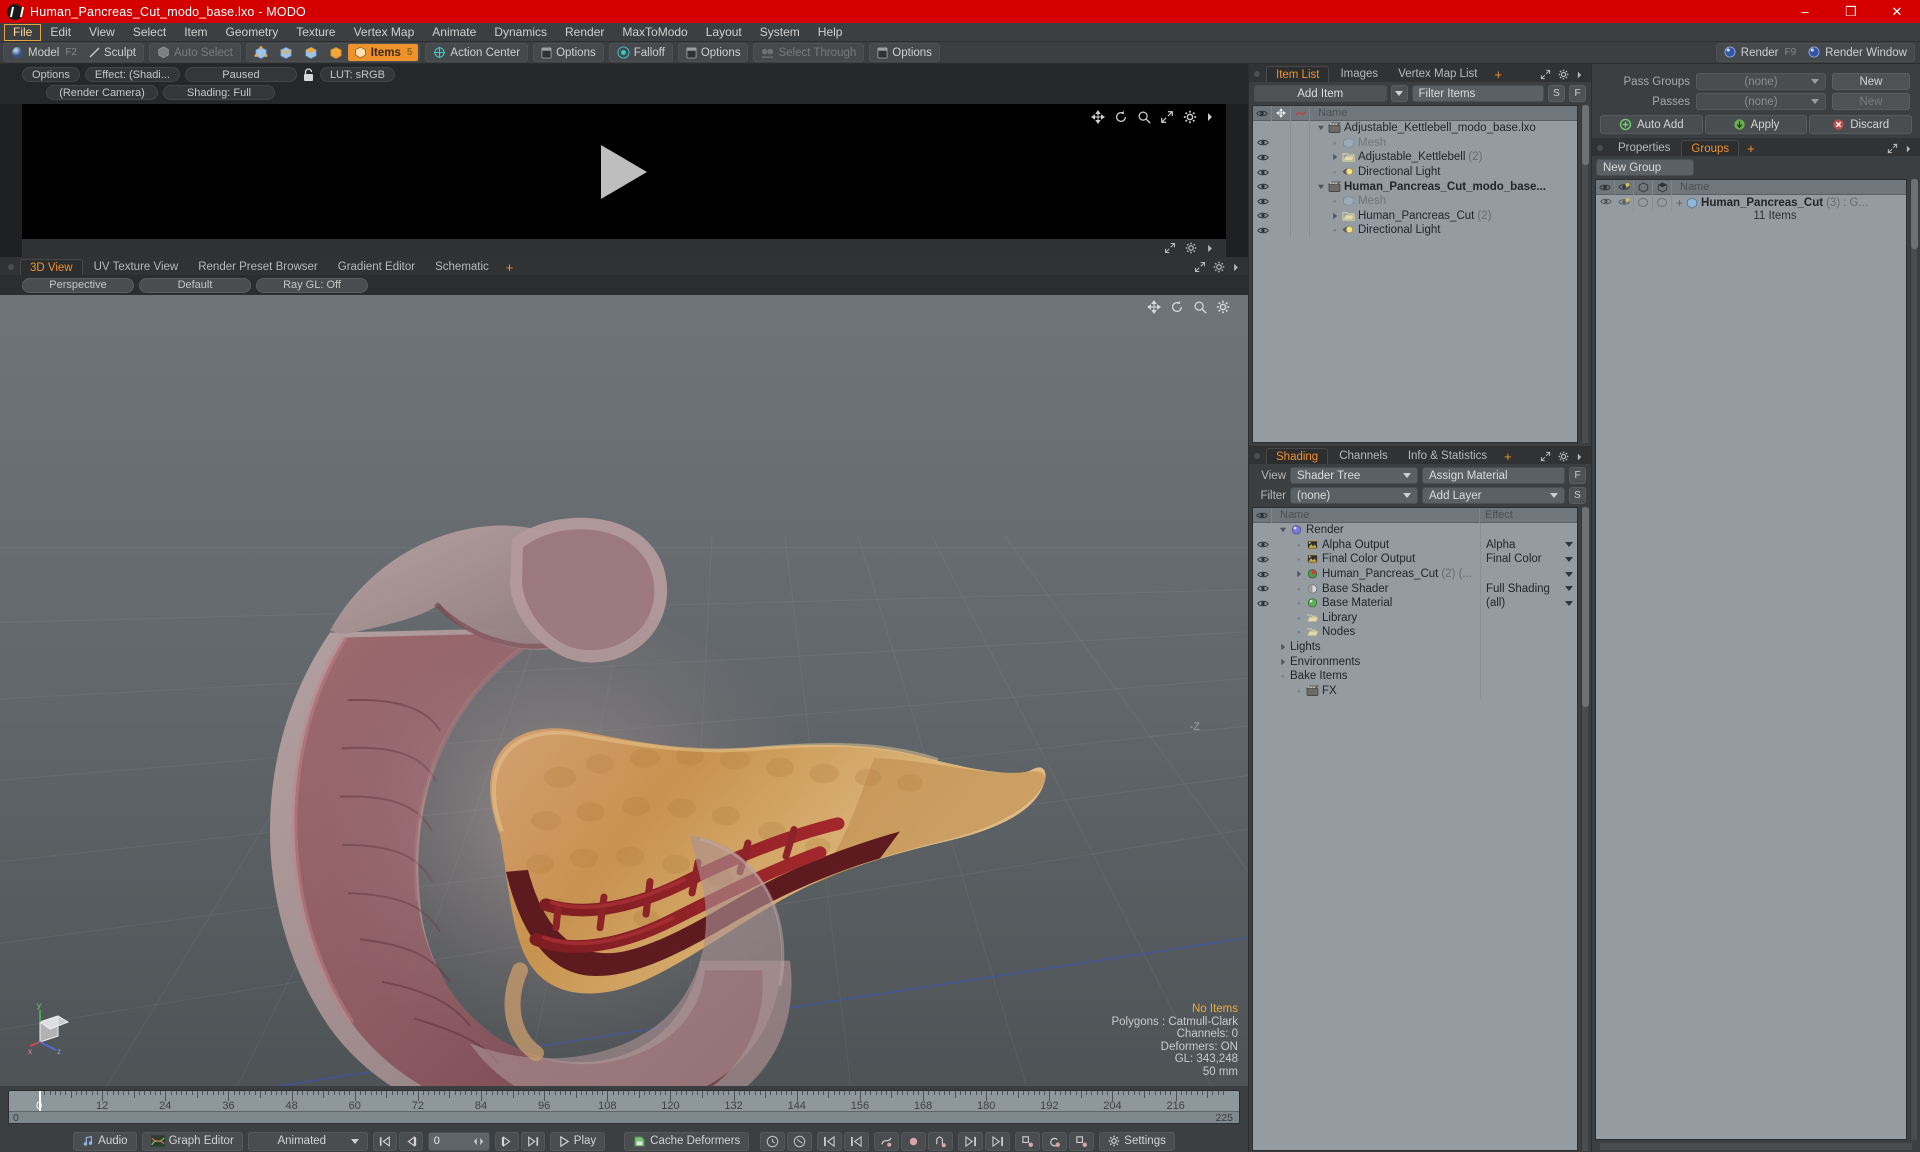  Describe the element at coordinates (1528, 603) in the screenshot. I see `shader-row-effect: (all)` at that location.